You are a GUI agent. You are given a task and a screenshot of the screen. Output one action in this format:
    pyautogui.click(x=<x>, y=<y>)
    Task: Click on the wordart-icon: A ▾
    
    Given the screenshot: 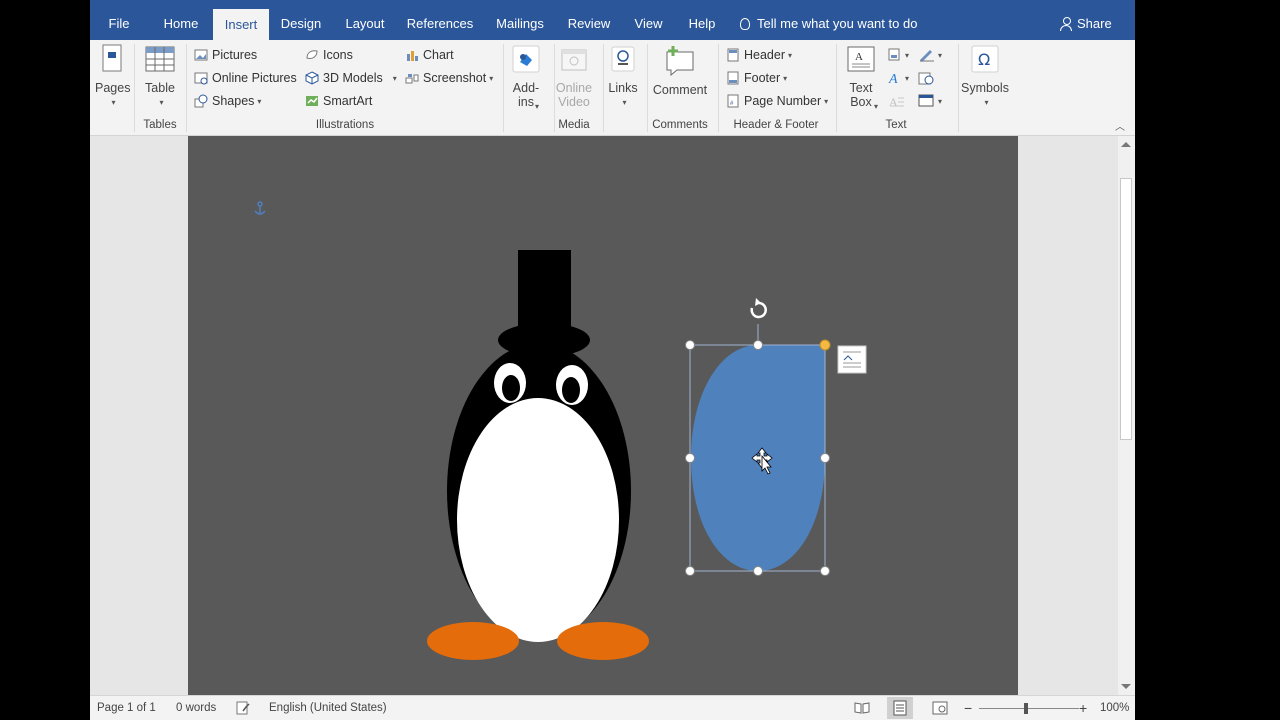 What is the action you would take?
    pyautogui.click(x=902, y=78)
    